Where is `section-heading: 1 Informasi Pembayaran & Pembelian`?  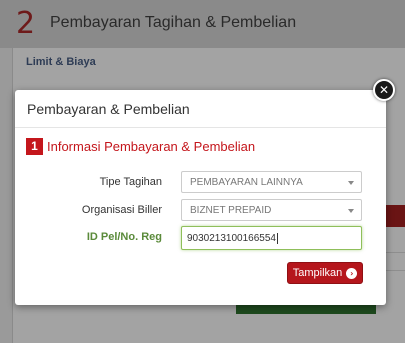 section-heading: 1 Informasi Pembayaran & Pembelian is located at coordinates (140, 146).